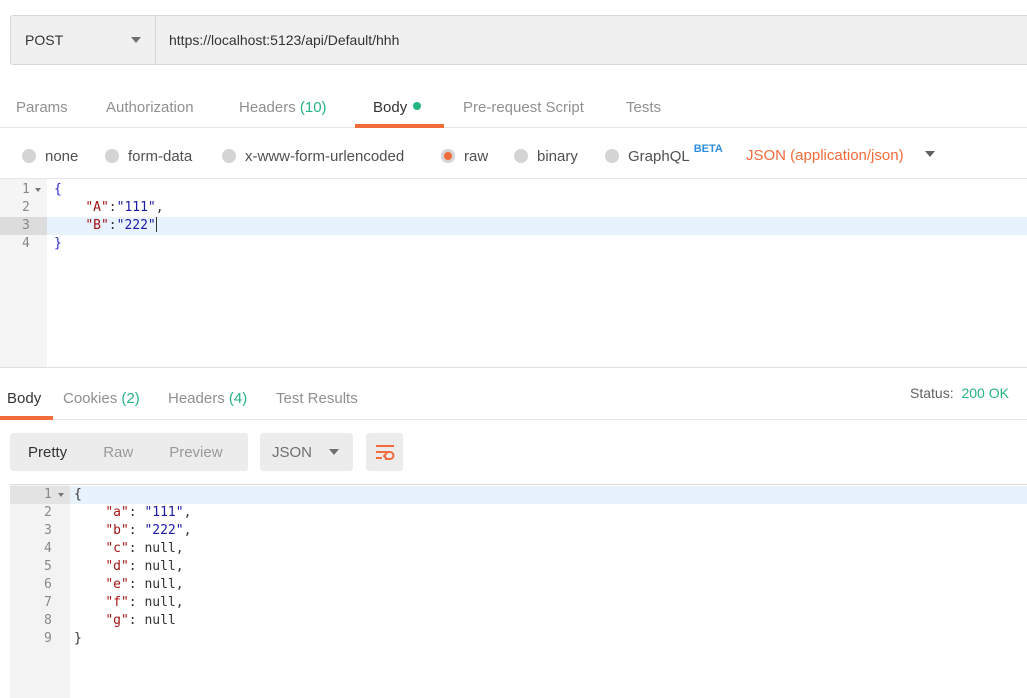 The height and width of the screenshot is (698, 1027). What do you see at coordinates (518, 531) in the screenshot?
I see `code-line: 3 "b": "222",` at bounding box center [518, 531].